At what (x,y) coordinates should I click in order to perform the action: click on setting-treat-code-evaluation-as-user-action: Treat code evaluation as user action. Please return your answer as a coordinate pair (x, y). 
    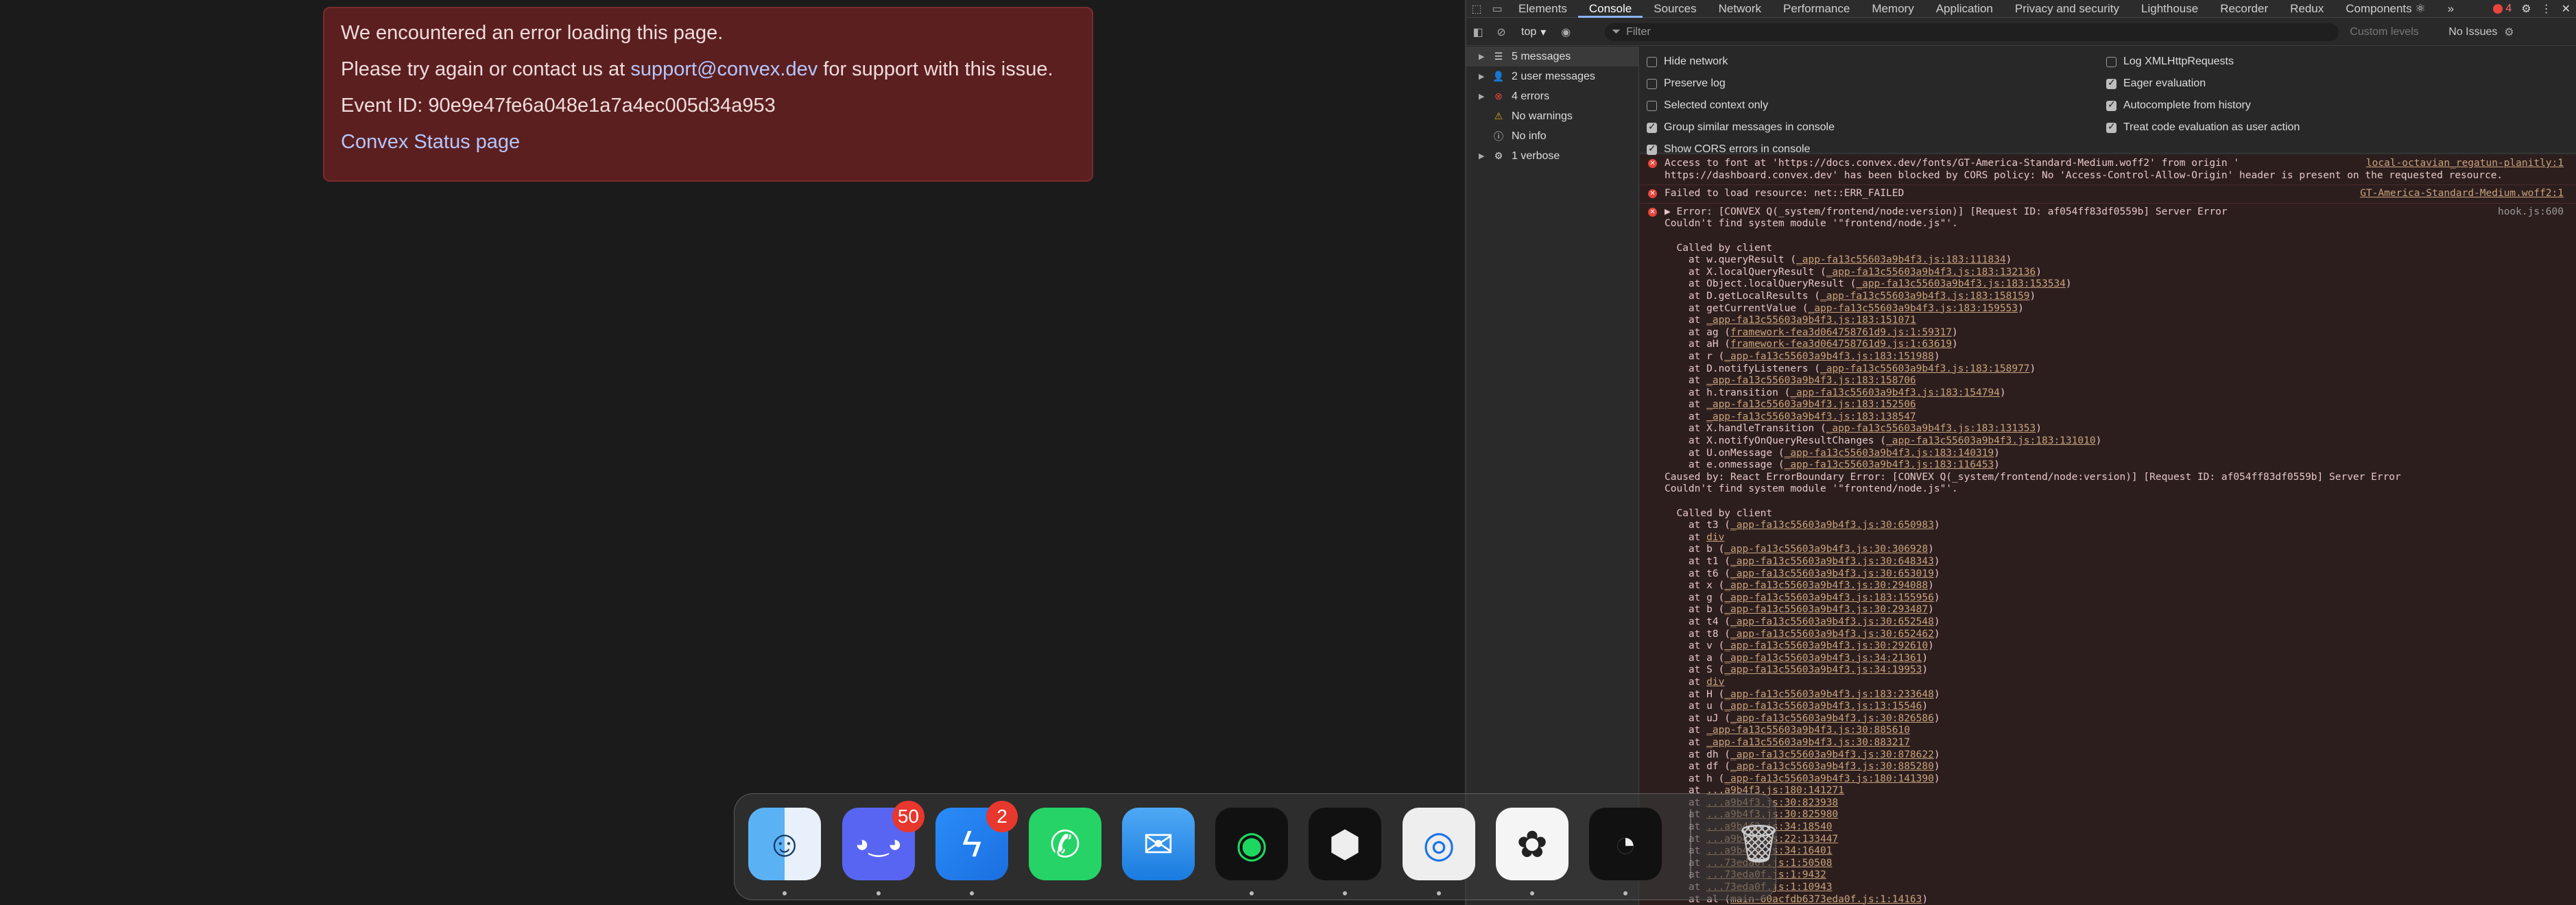
    Looking at the image, I should click on (2203, 127).